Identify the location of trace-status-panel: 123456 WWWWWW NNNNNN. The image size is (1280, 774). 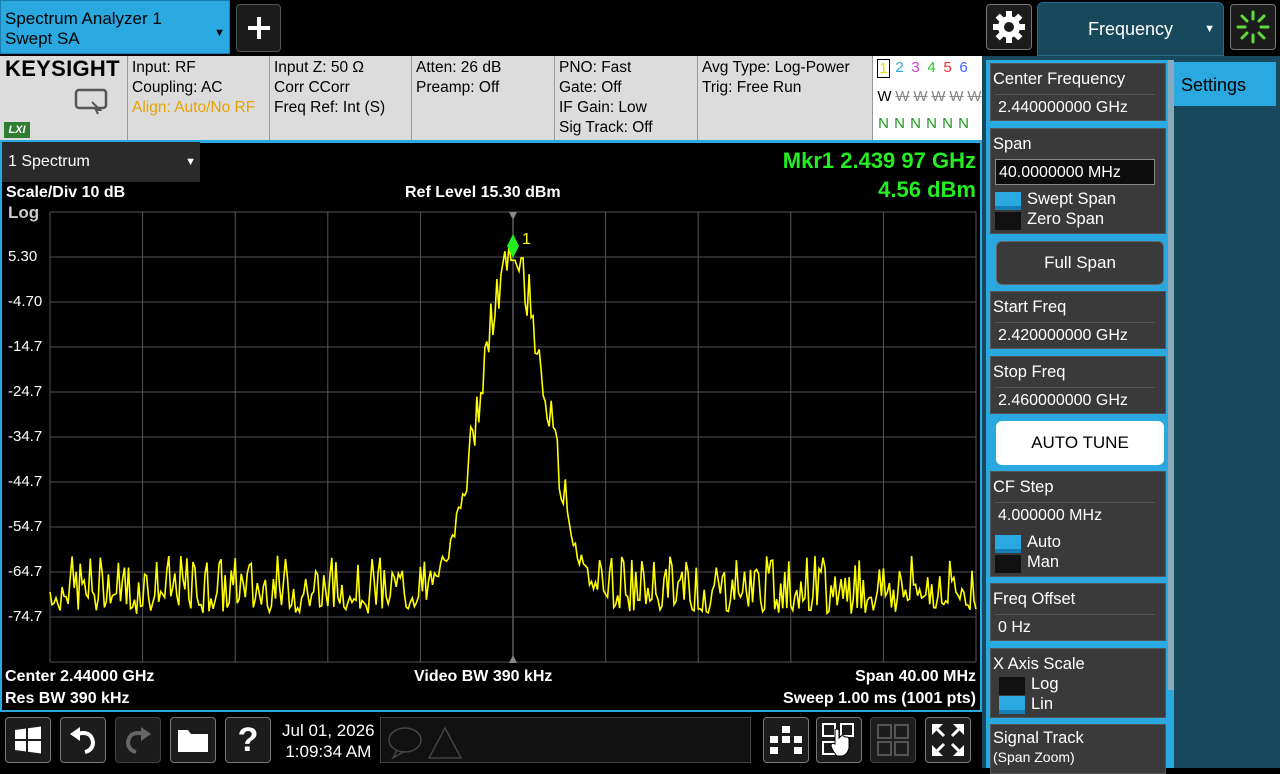
(927, 98).